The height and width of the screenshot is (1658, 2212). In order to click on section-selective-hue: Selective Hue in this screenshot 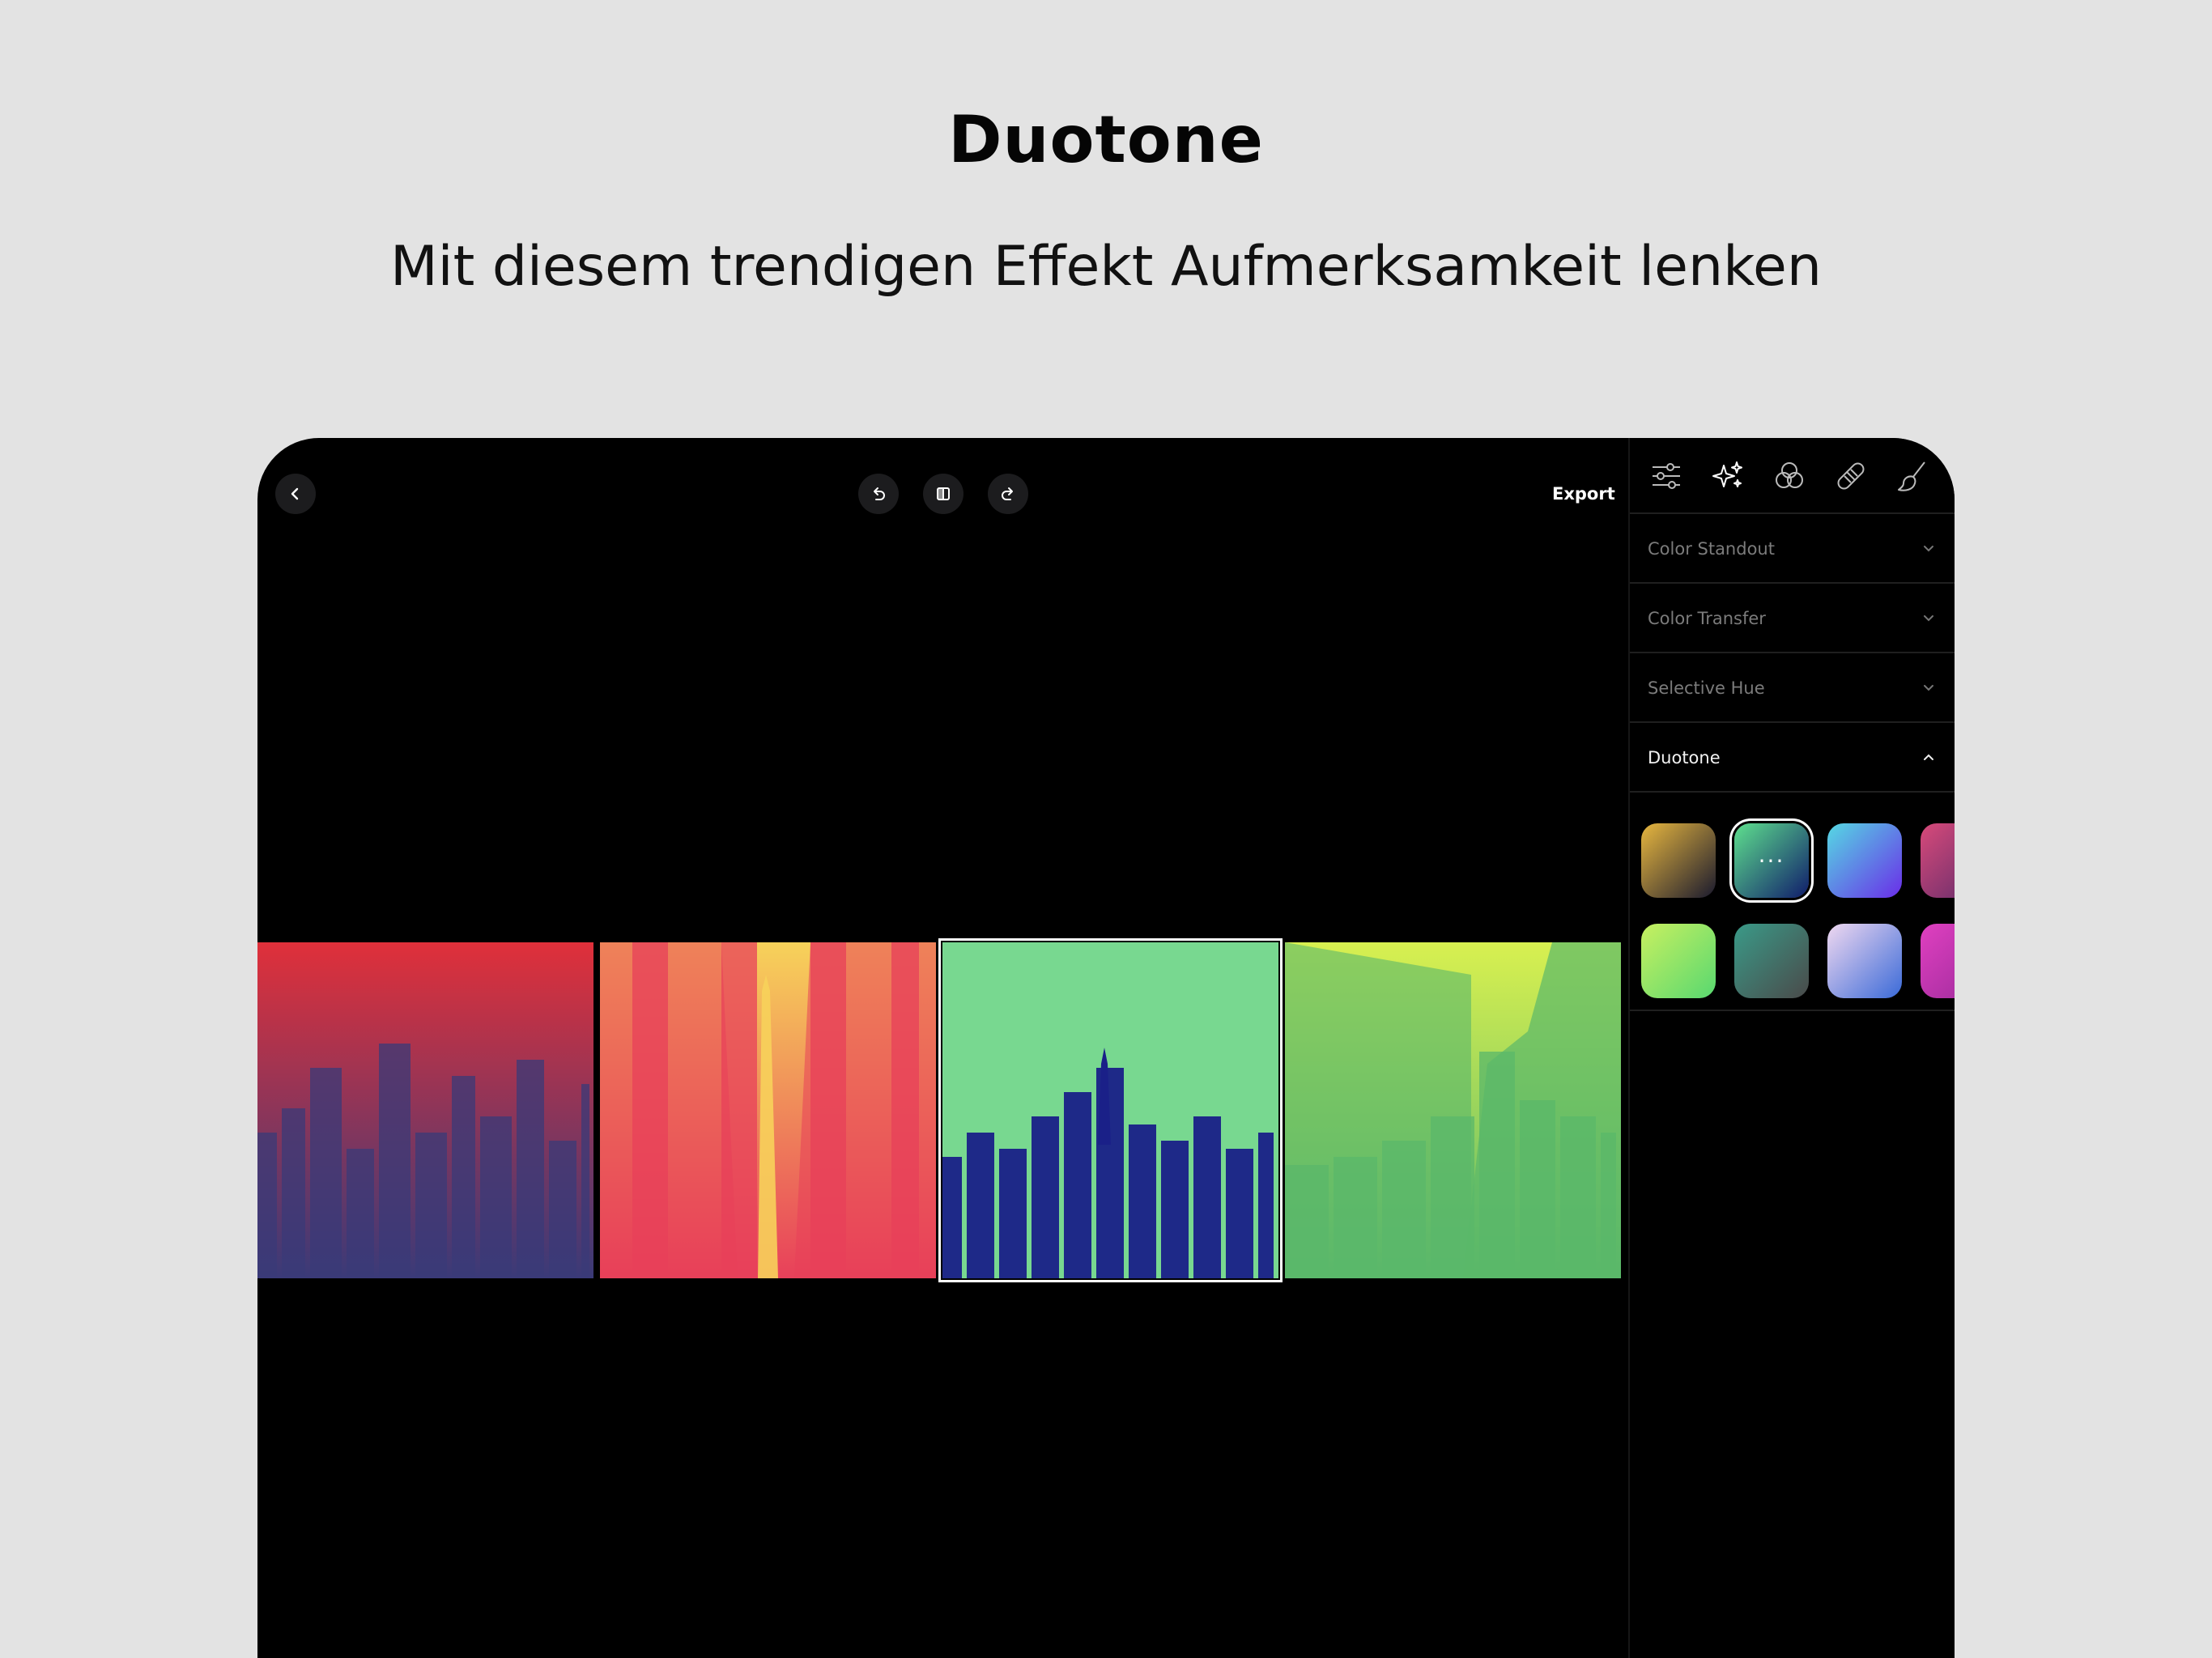, I will do `click(1793, 688)`.